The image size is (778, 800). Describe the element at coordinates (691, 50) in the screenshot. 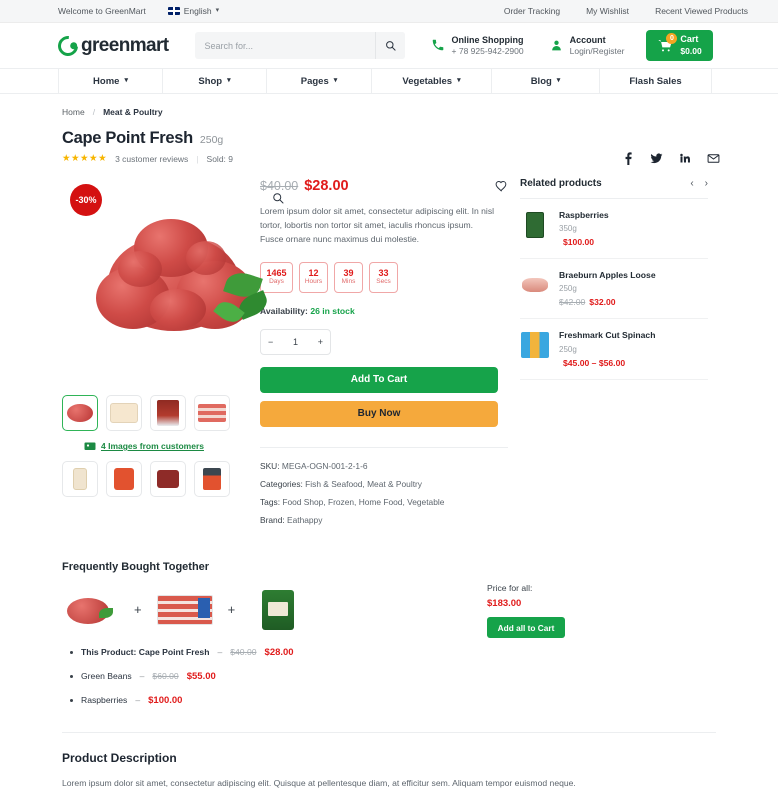

I see `cart-total: $0.00` at that location.